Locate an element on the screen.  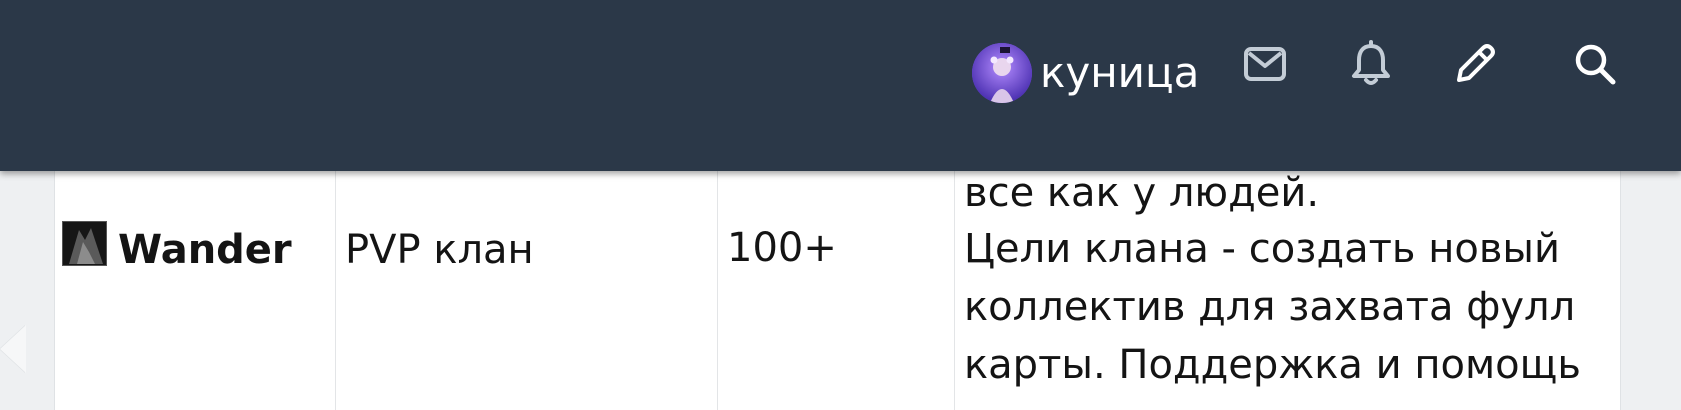
clan-members-count: 100+ is located at coordinates (782, 248).